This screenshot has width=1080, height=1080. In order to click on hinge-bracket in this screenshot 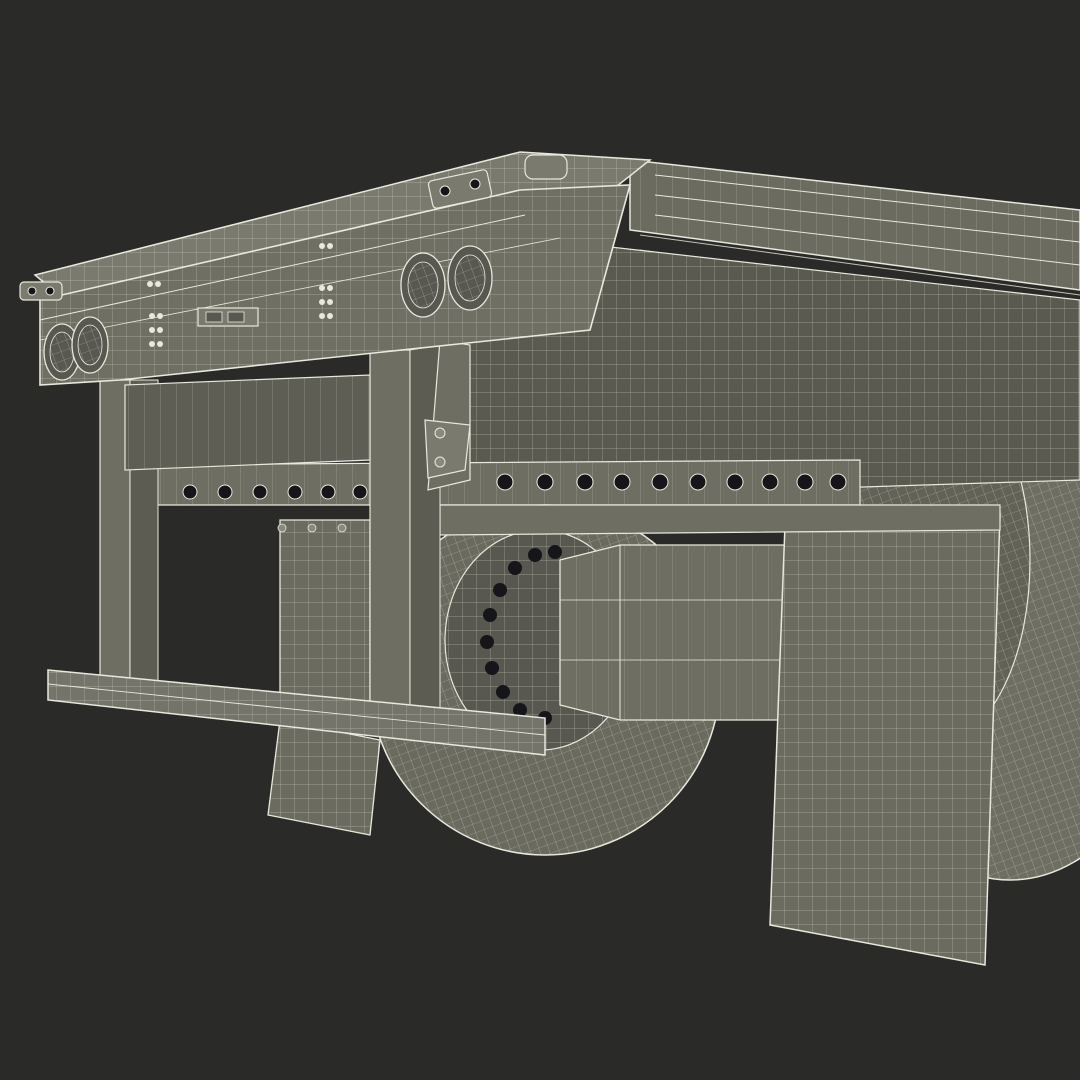, I will do `click(447, 449)`.